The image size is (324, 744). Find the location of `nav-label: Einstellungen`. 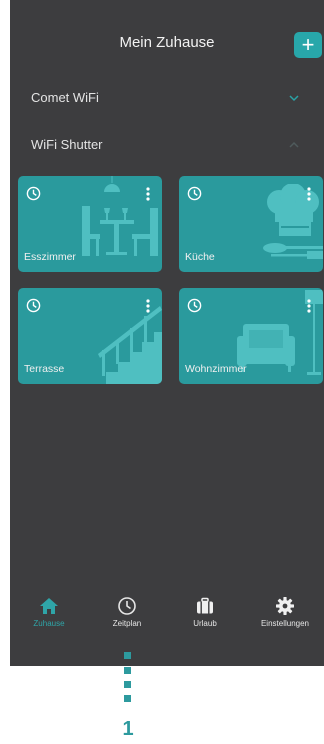

nav-label: Einstellungen is located at coordinates (285, 623).